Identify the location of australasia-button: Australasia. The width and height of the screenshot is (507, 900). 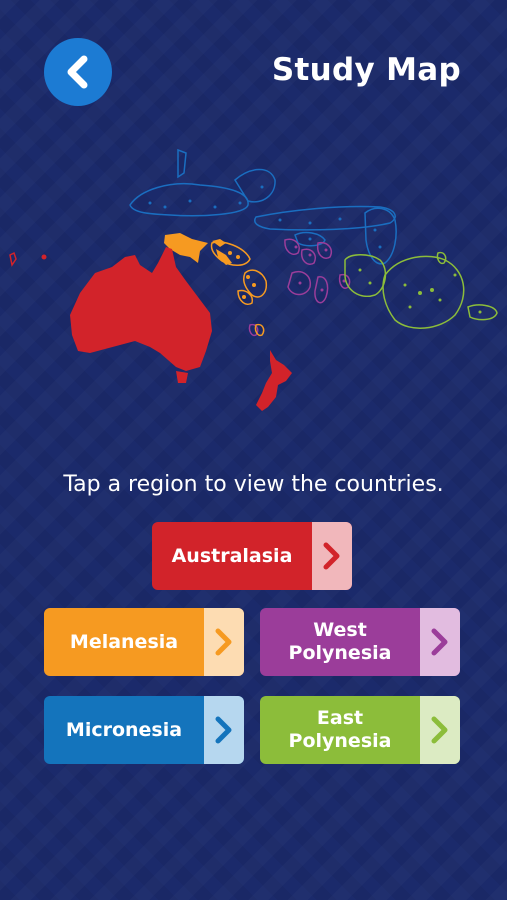
(252, 556).